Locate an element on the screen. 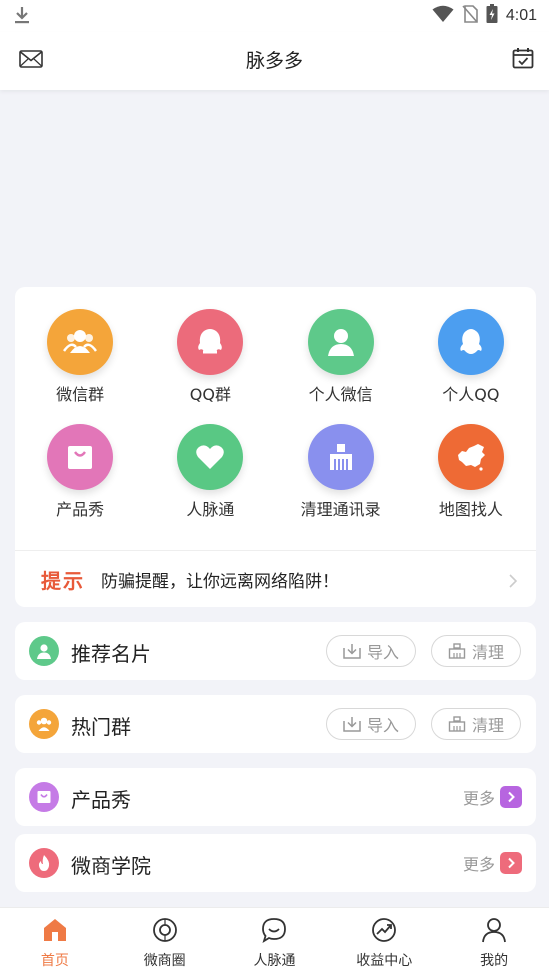 Image resolution: width=549 pixels, height=976 pixels. grid-item-connections: 人脉通 is located at coordinates (210, 472).